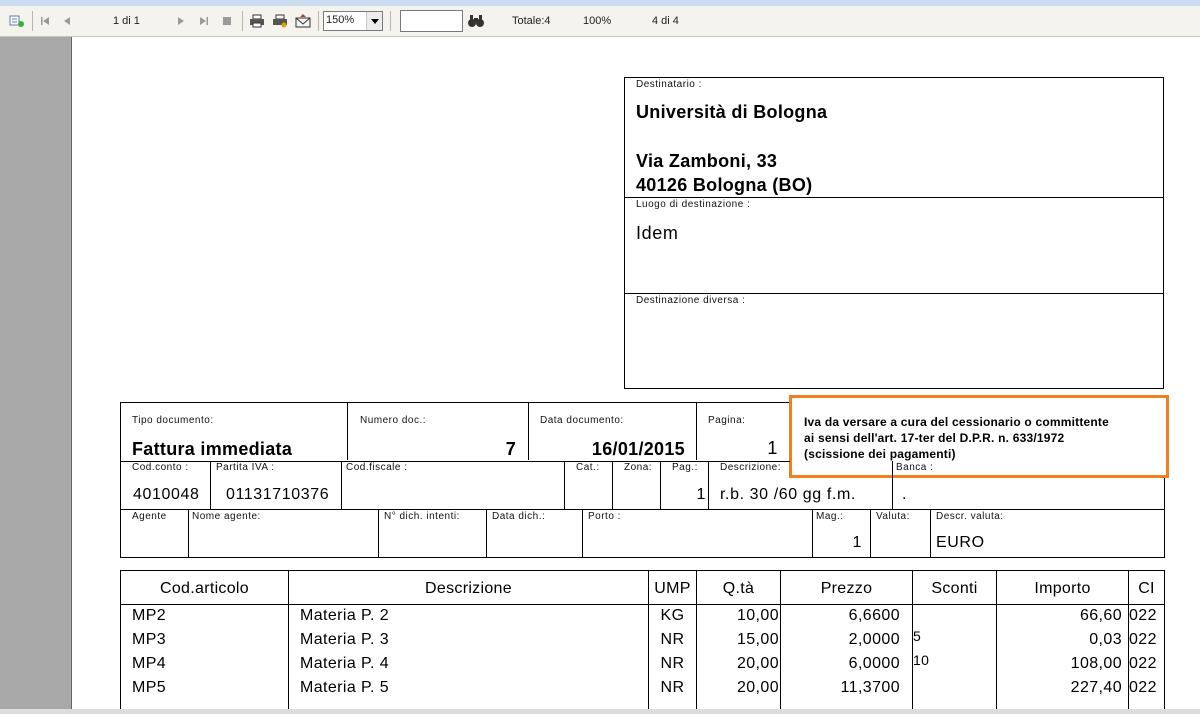 The height and width of the screenshot is (714, 1200). Describe the element at coordinates (874, 639) in the screenshot. I see `row2-prezzo: 2,0000` at that location.